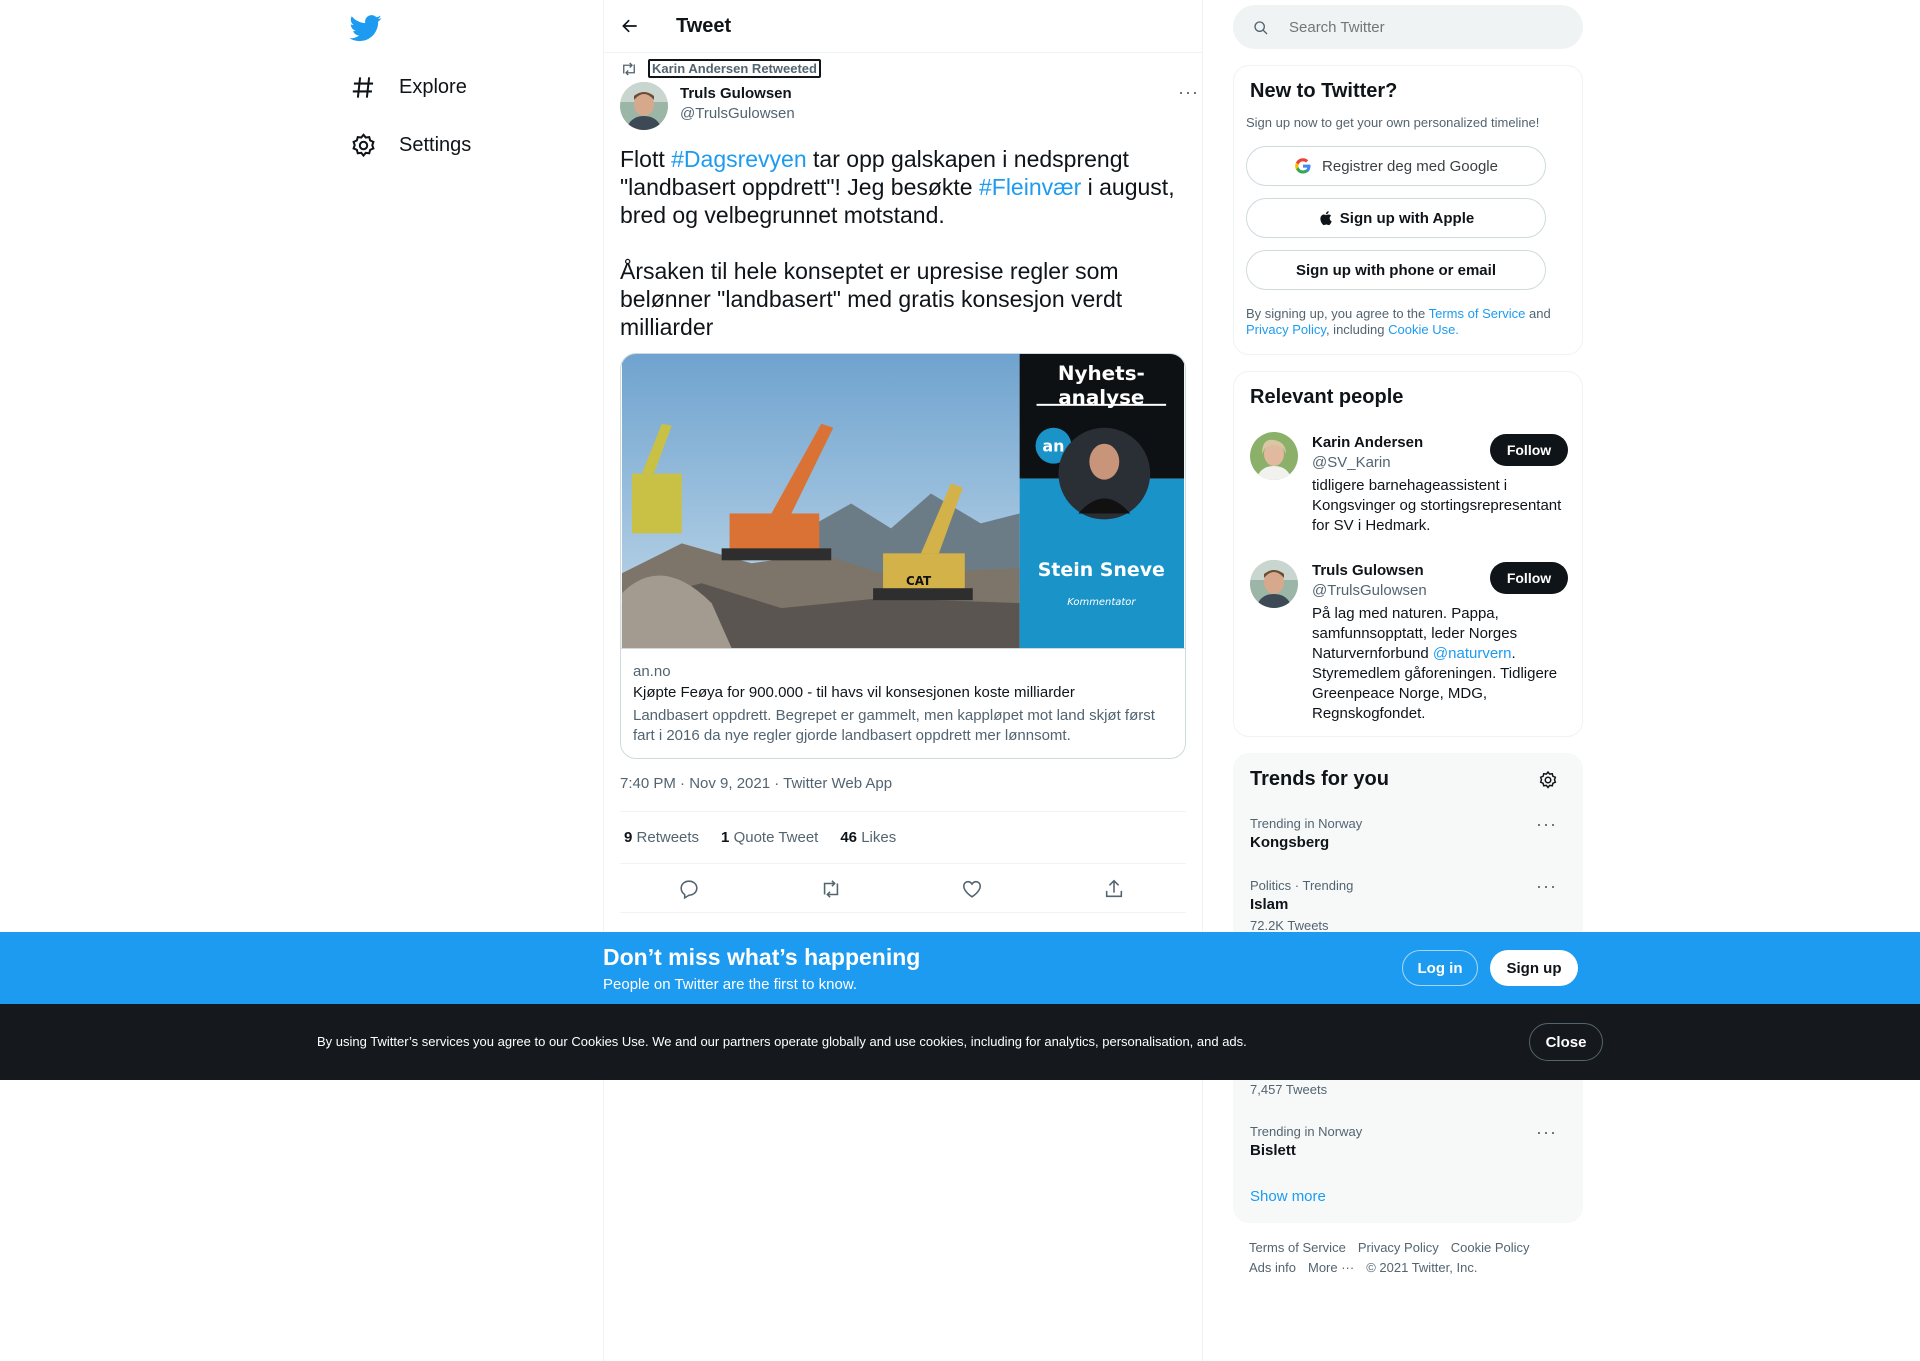 Image resolution: width=1920 pixels, height=1361 pixels. I want to click on footer-link: Terms of Service, so click(1297, 1247).